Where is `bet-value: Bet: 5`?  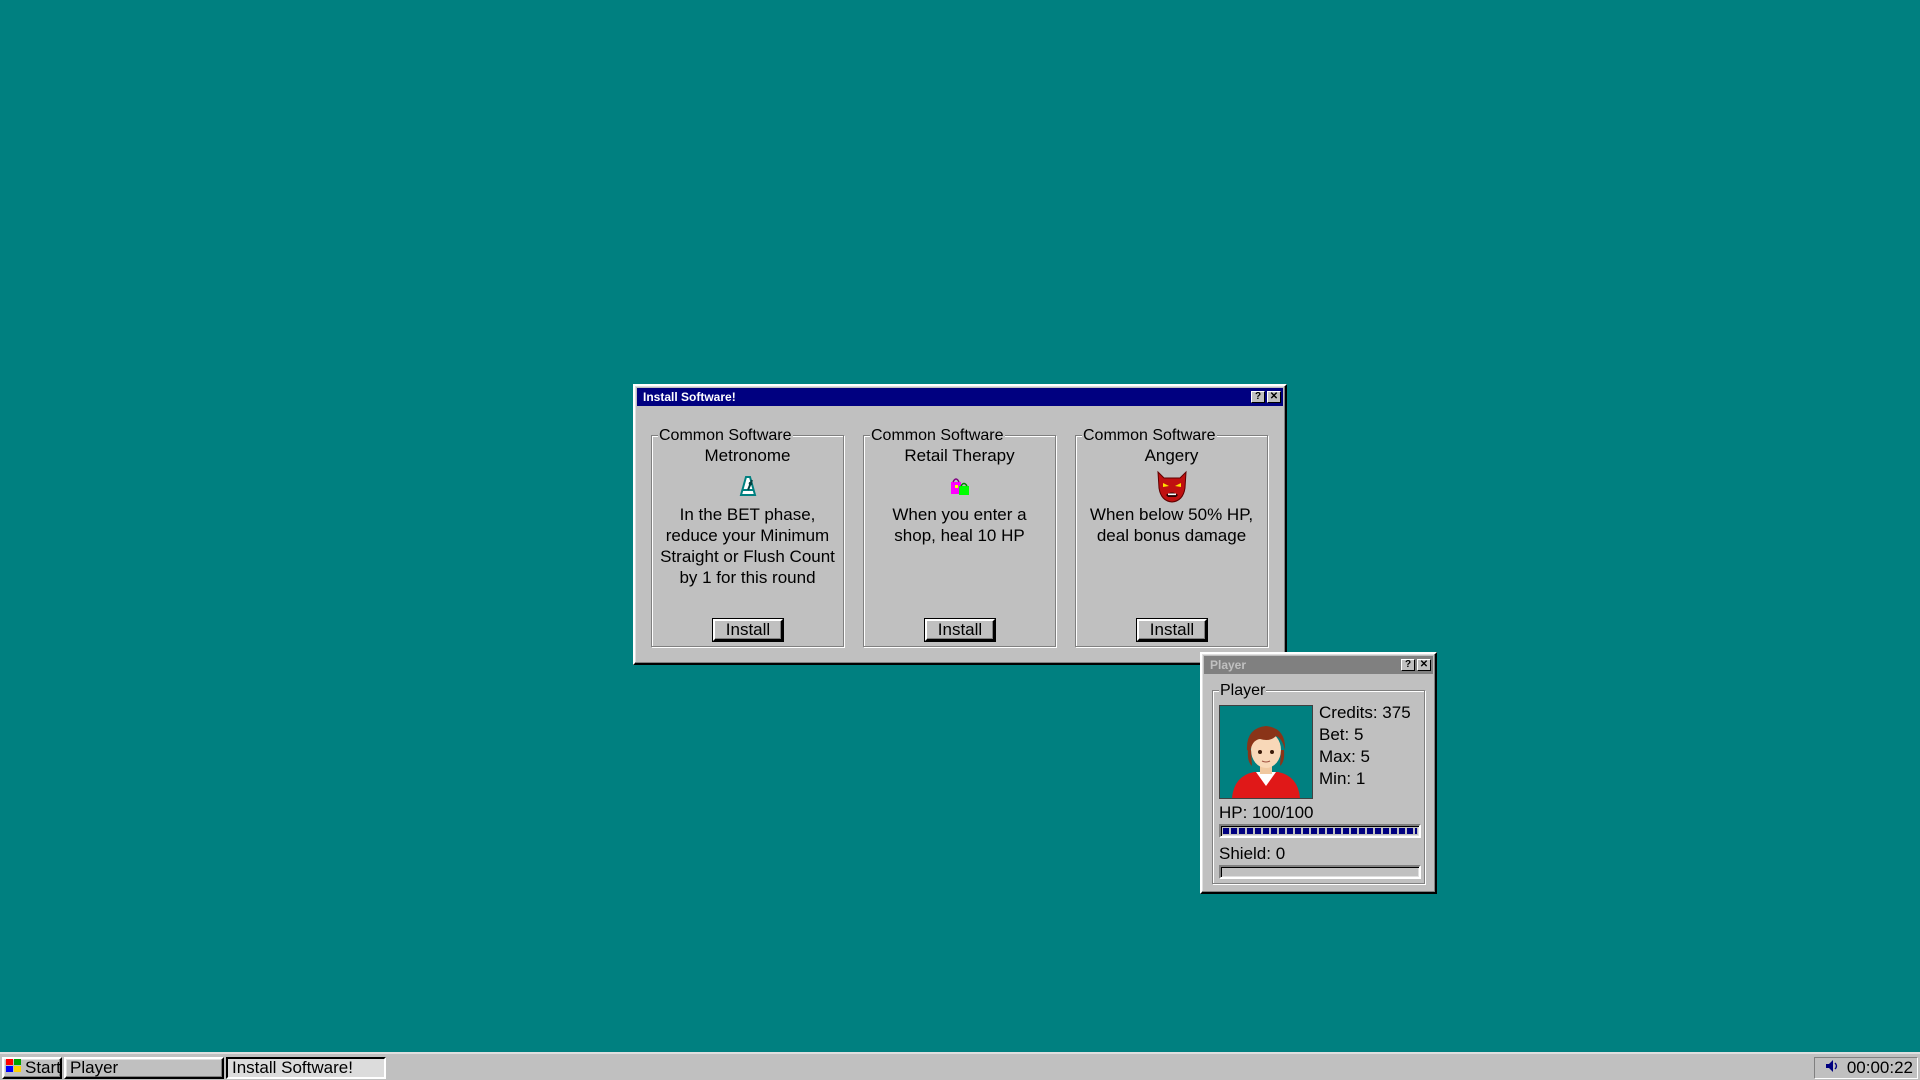
bet-value: Bet: 5 is located at coordinates (1341, 734).